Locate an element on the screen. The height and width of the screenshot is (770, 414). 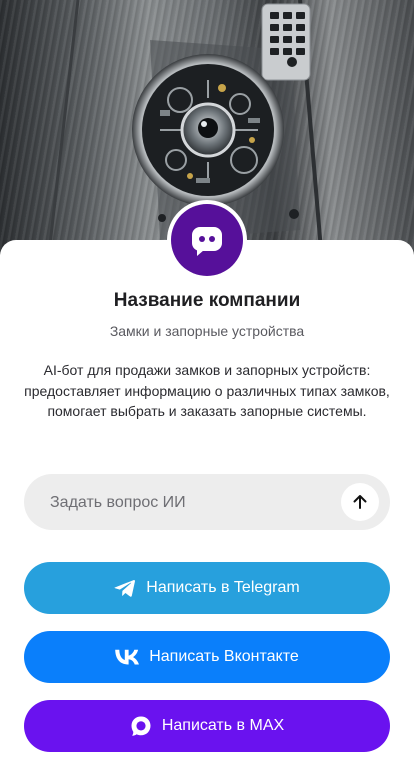
vk-button: Написать Вконтакте is located at coordinates (207, 657).